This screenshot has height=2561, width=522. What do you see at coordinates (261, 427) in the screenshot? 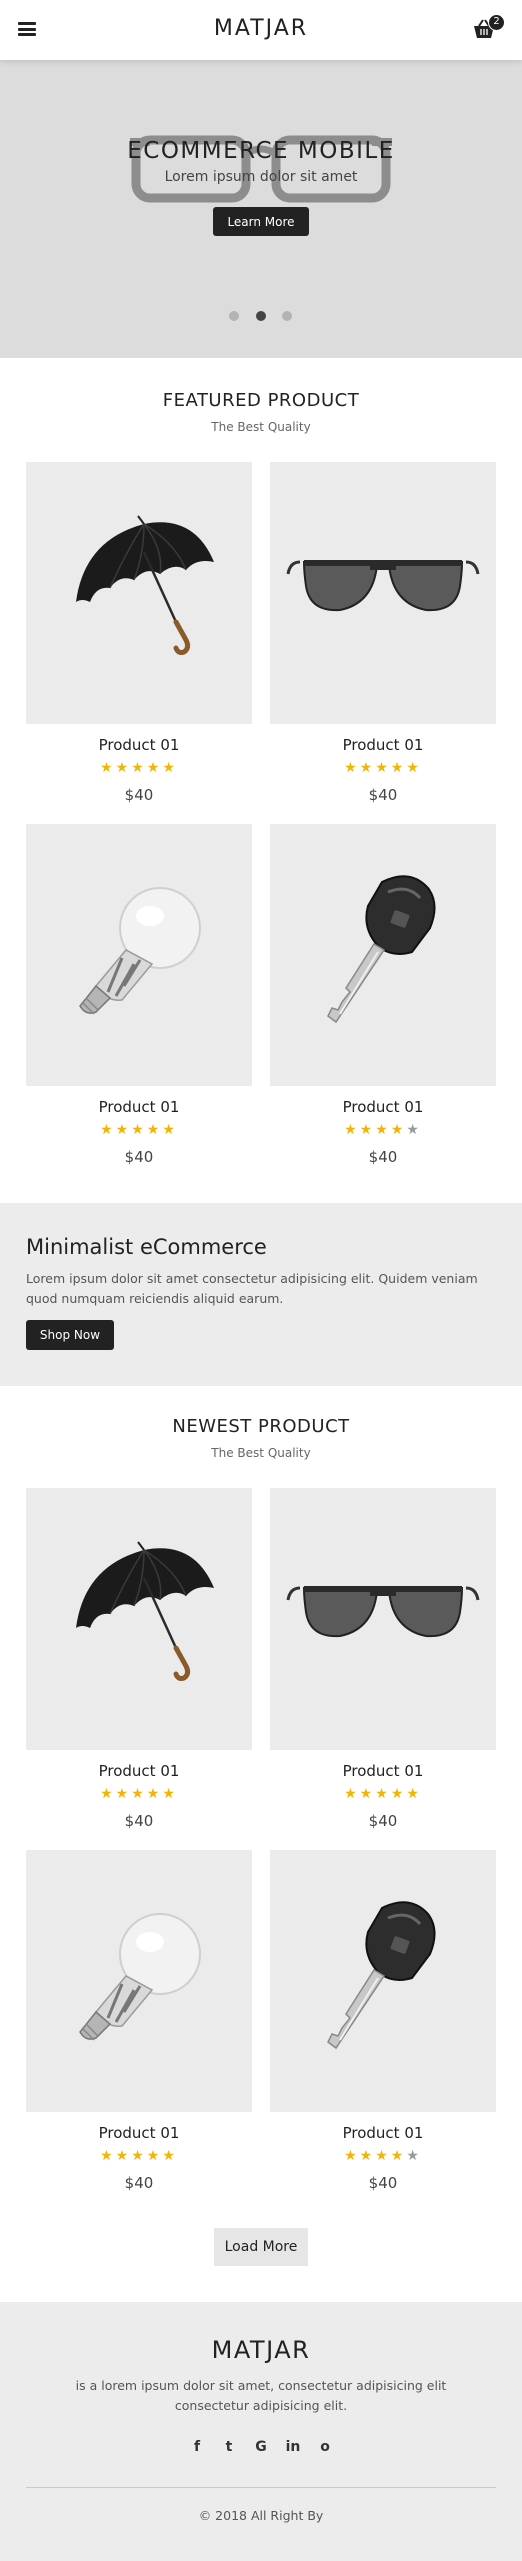
I see `featured-subtitle: The Best Quality` at bounding box center [261, 427].